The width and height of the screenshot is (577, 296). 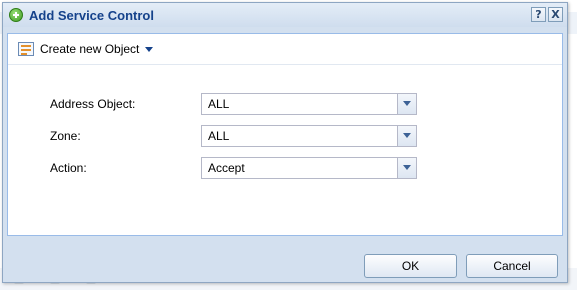 I want to click on zone-select: ALL, so click(x=309, y=136).